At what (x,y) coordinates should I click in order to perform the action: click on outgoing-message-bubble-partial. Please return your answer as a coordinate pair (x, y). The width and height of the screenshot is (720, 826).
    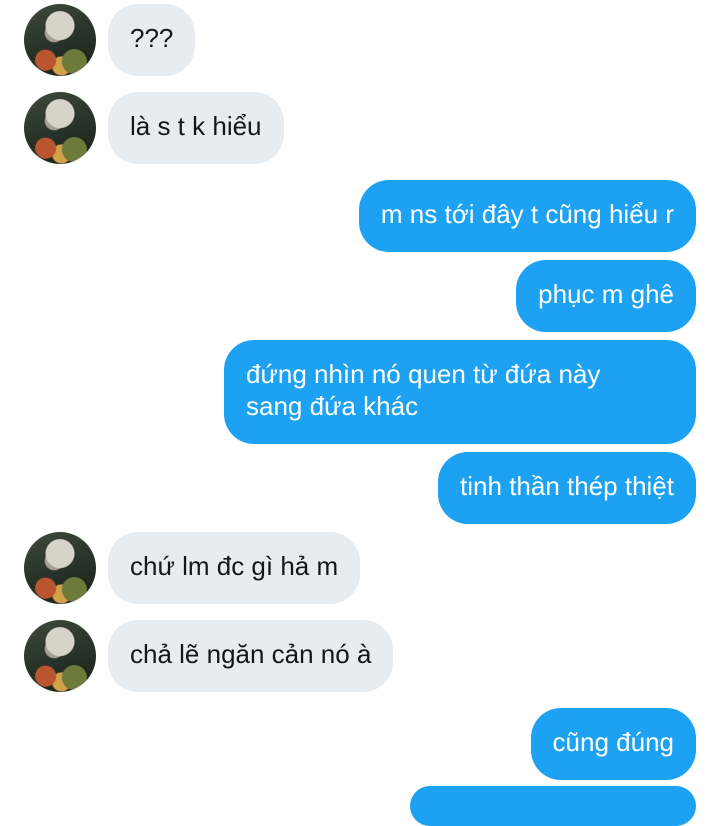
    Looking at the image, I should click on (553, 806).